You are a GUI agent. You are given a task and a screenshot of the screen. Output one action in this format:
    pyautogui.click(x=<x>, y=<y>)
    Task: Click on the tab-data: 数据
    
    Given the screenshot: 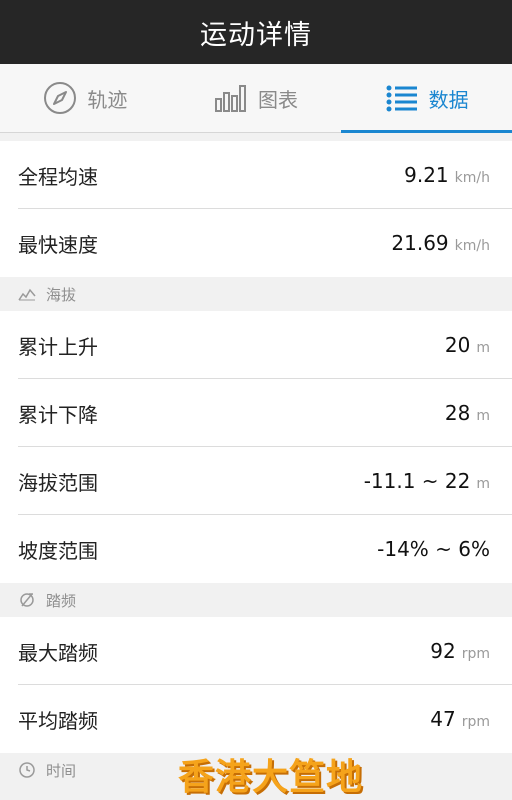 What is the action you would take?
    pyautogui.click(x=426, y=98)
    